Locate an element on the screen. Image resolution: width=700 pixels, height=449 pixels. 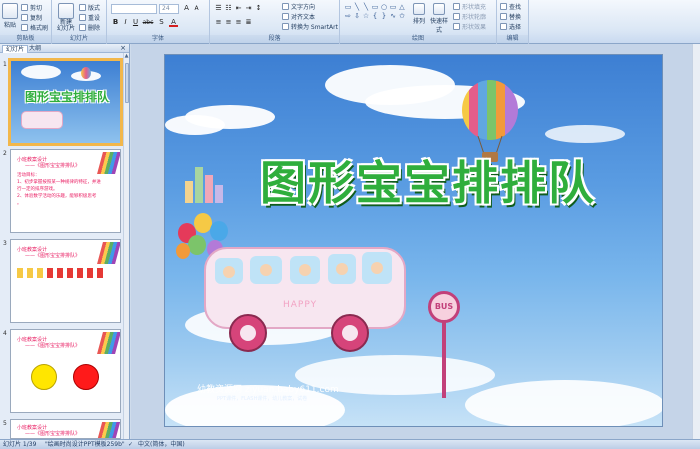
replace-button: 替换 is located at coordinates (510, 16).